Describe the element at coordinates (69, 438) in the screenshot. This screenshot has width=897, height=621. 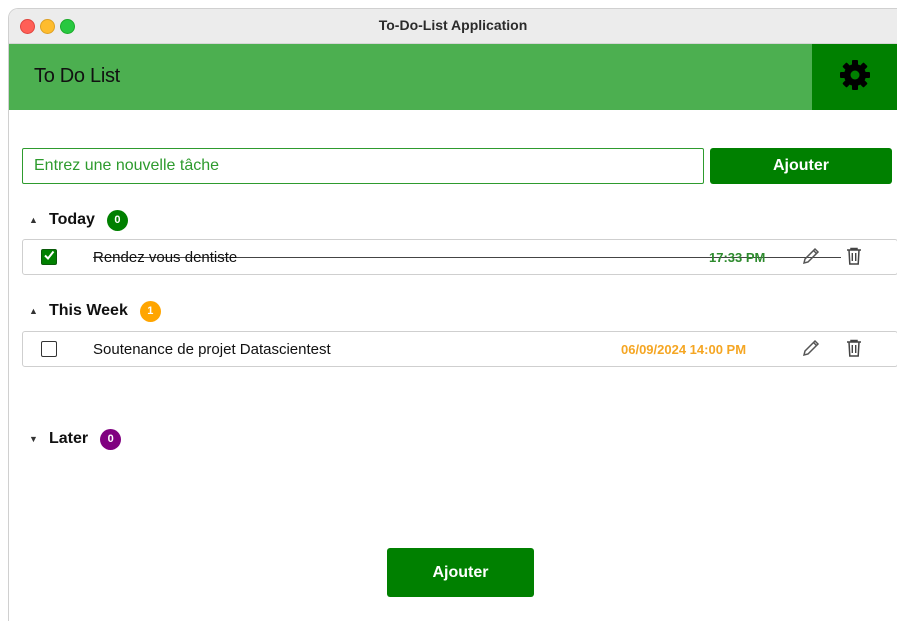
I see `section-later-label: Later` at that location.